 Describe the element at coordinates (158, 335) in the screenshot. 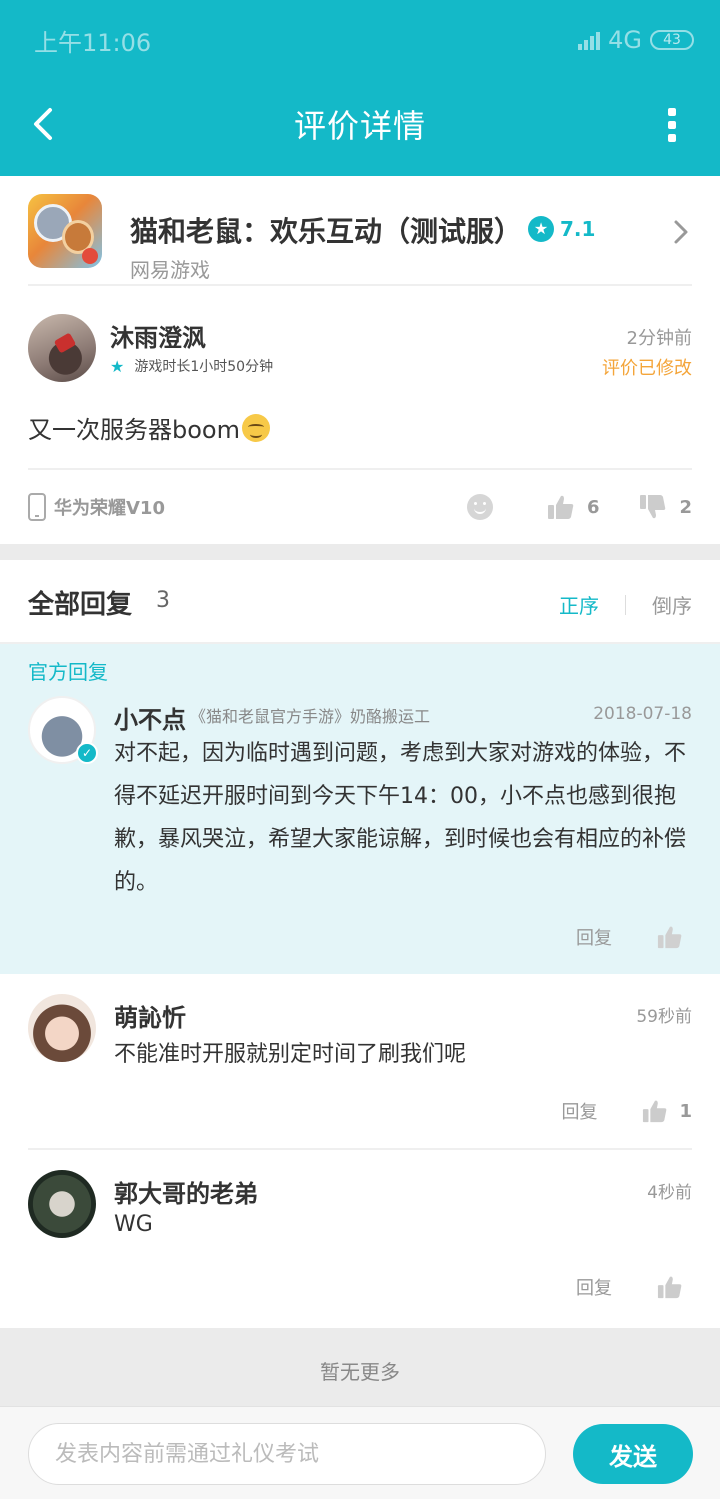

I see `reviewer-name: 沐雨澄沨` at that location.